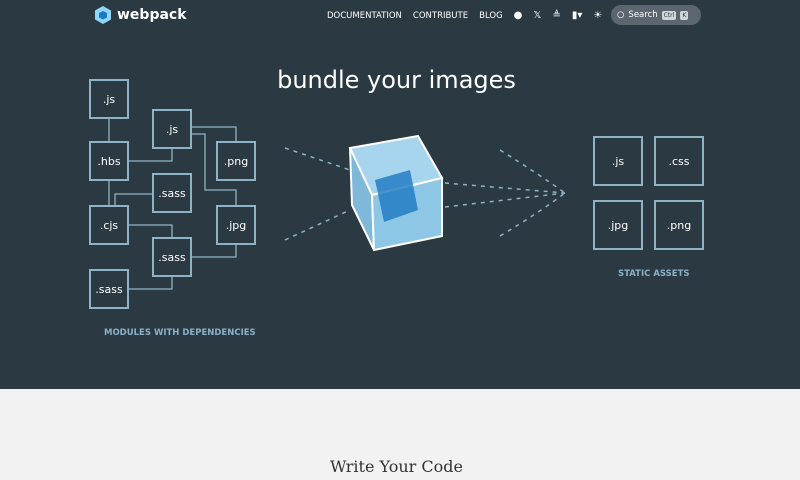 Image resolution: width=800 pixels, height=480 pixels. What do you see at coordinates (236, 161) in the screenshot?
I see `module-box-label: .png` at bounding box center [236, 161].